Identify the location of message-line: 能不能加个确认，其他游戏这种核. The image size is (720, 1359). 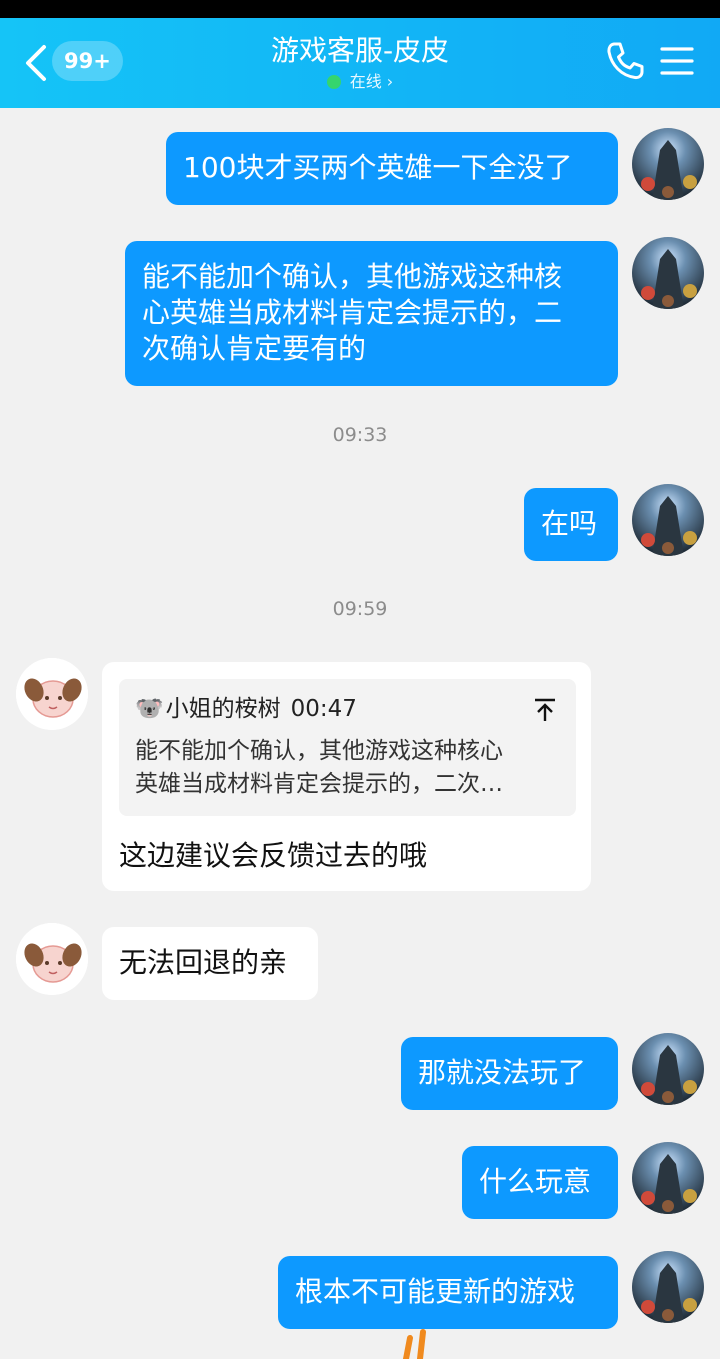
(352, 276).